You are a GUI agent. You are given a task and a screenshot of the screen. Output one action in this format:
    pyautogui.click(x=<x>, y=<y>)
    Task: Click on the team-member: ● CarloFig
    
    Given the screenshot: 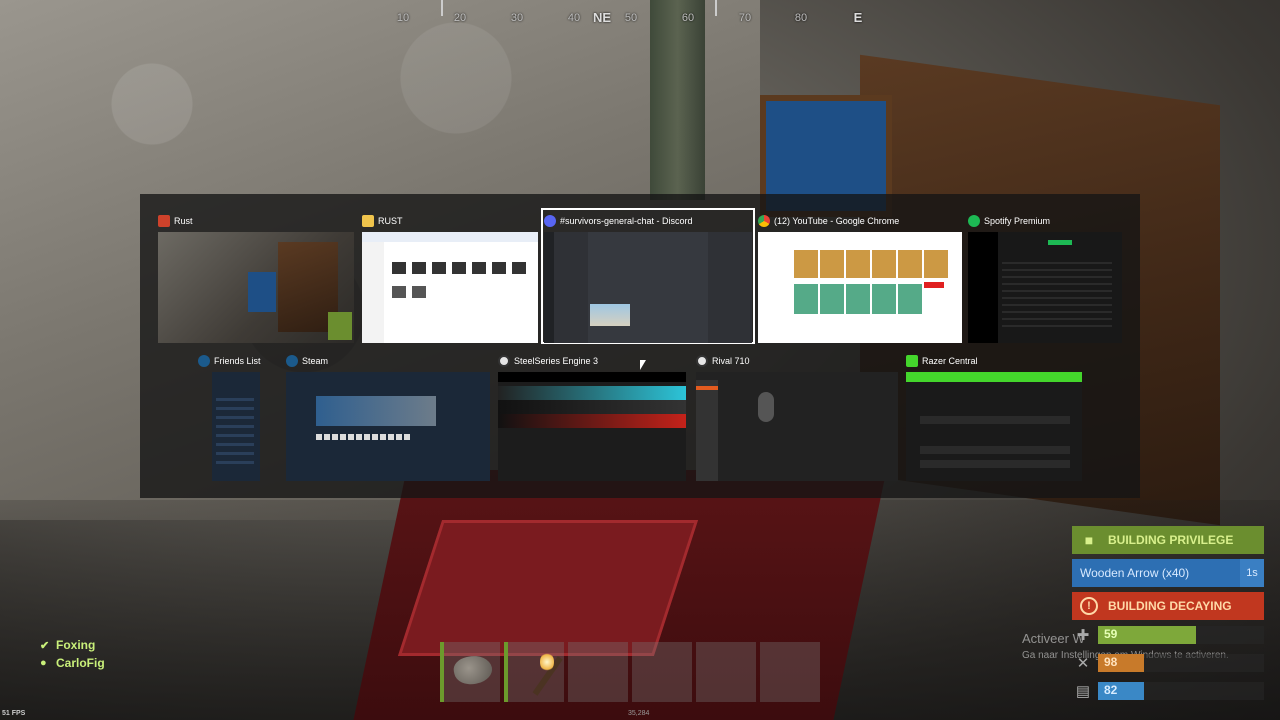 What is the action you would take?
    pyautogui.click(x=72, y=663)
    